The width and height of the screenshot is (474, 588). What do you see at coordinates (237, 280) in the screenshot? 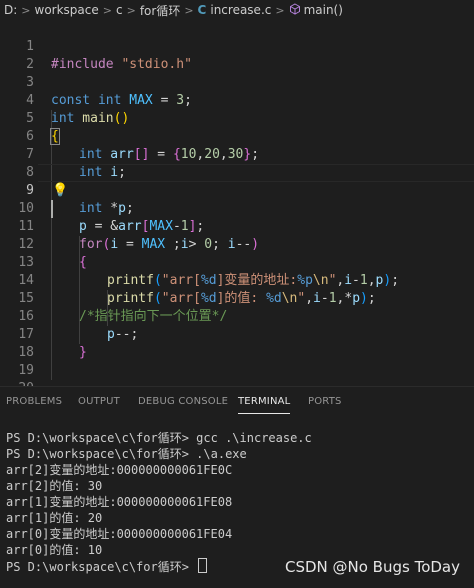
I see `code-line: 14 printf("arr[%d]的值: %d\n",i-1,*p);` at bounding box center [237, 280].